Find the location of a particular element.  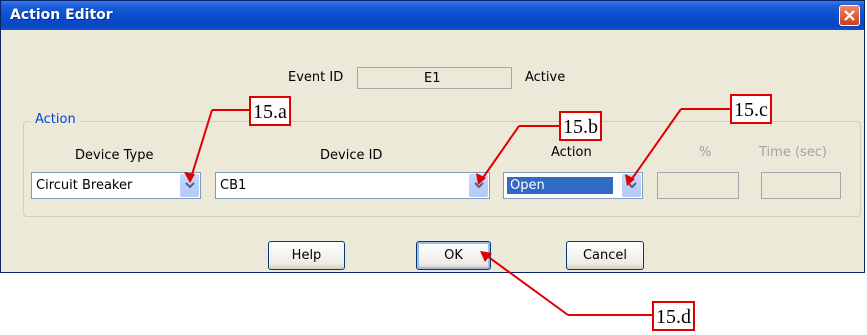

arrow-15d-shaft is located at coordinates (525, 284).